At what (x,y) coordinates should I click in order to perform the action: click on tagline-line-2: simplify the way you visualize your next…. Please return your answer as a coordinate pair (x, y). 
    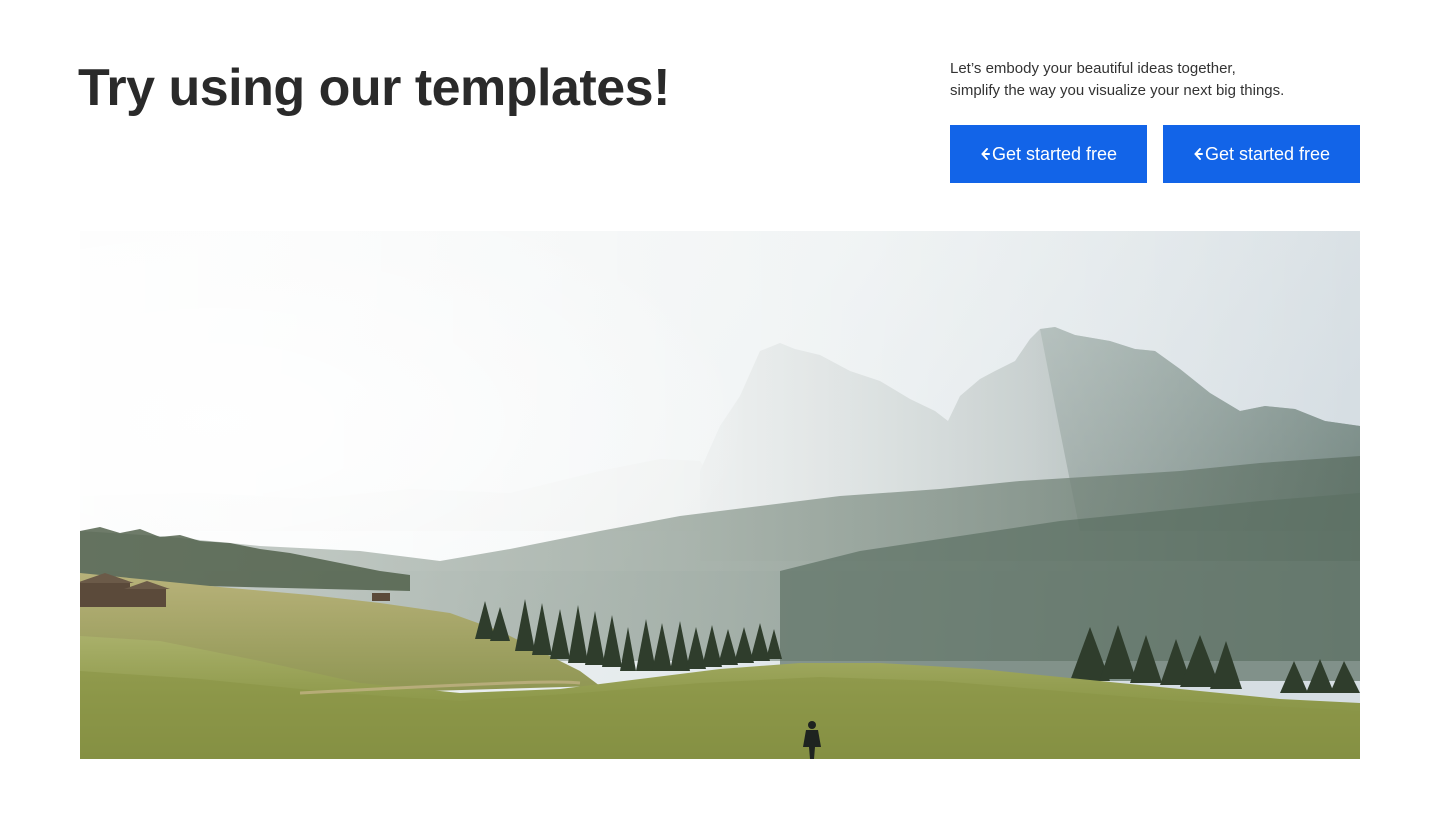
    Looking at the image, I should click on (1117, 90).